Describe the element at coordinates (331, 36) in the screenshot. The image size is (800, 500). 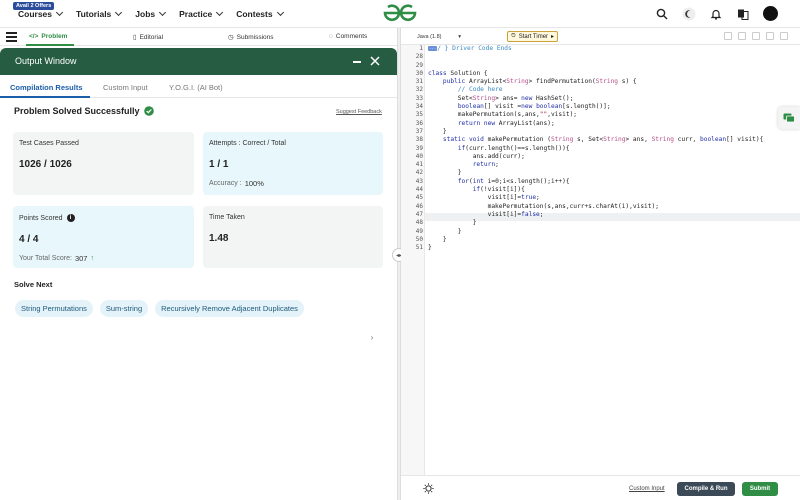
I see `comment-icon: ◌` at that location.